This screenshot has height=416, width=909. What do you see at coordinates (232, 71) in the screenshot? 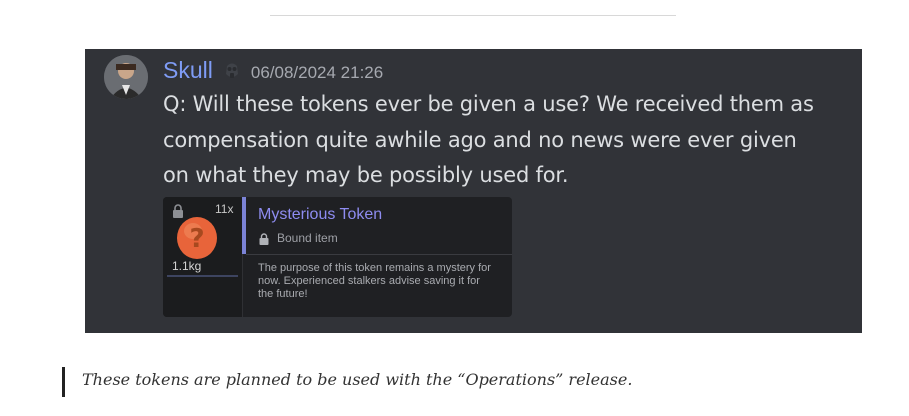
I see `gasmask-badge-icon` at bounding box center [232, 71].